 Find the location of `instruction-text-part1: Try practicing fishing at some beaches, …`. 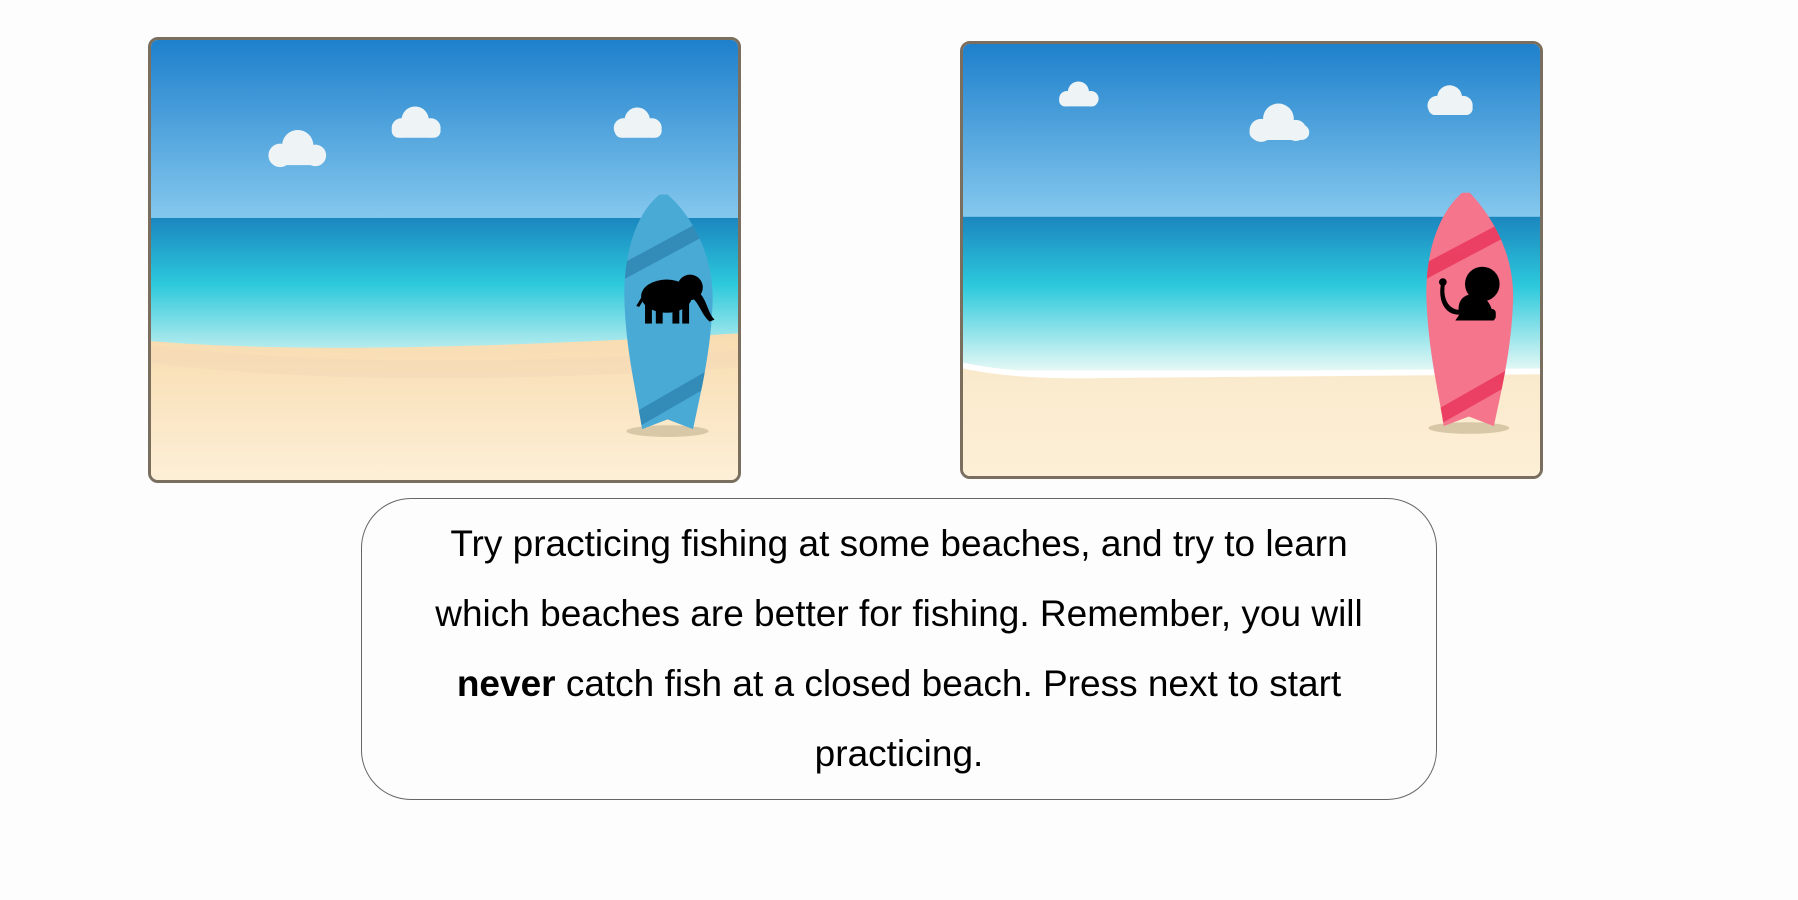

instruction-text-part1: Try practicing fishing at some beaches, … is located at coordinates (899, 578).